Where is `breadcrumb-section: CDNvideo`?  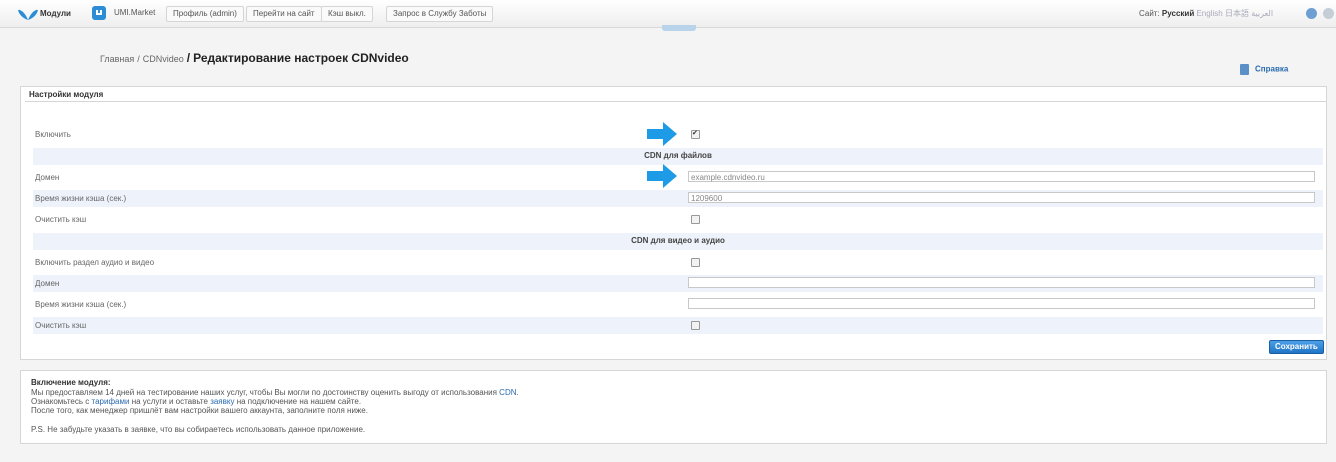 breadcrumb-section: CDNvideo is located at coordinates (163, 59).